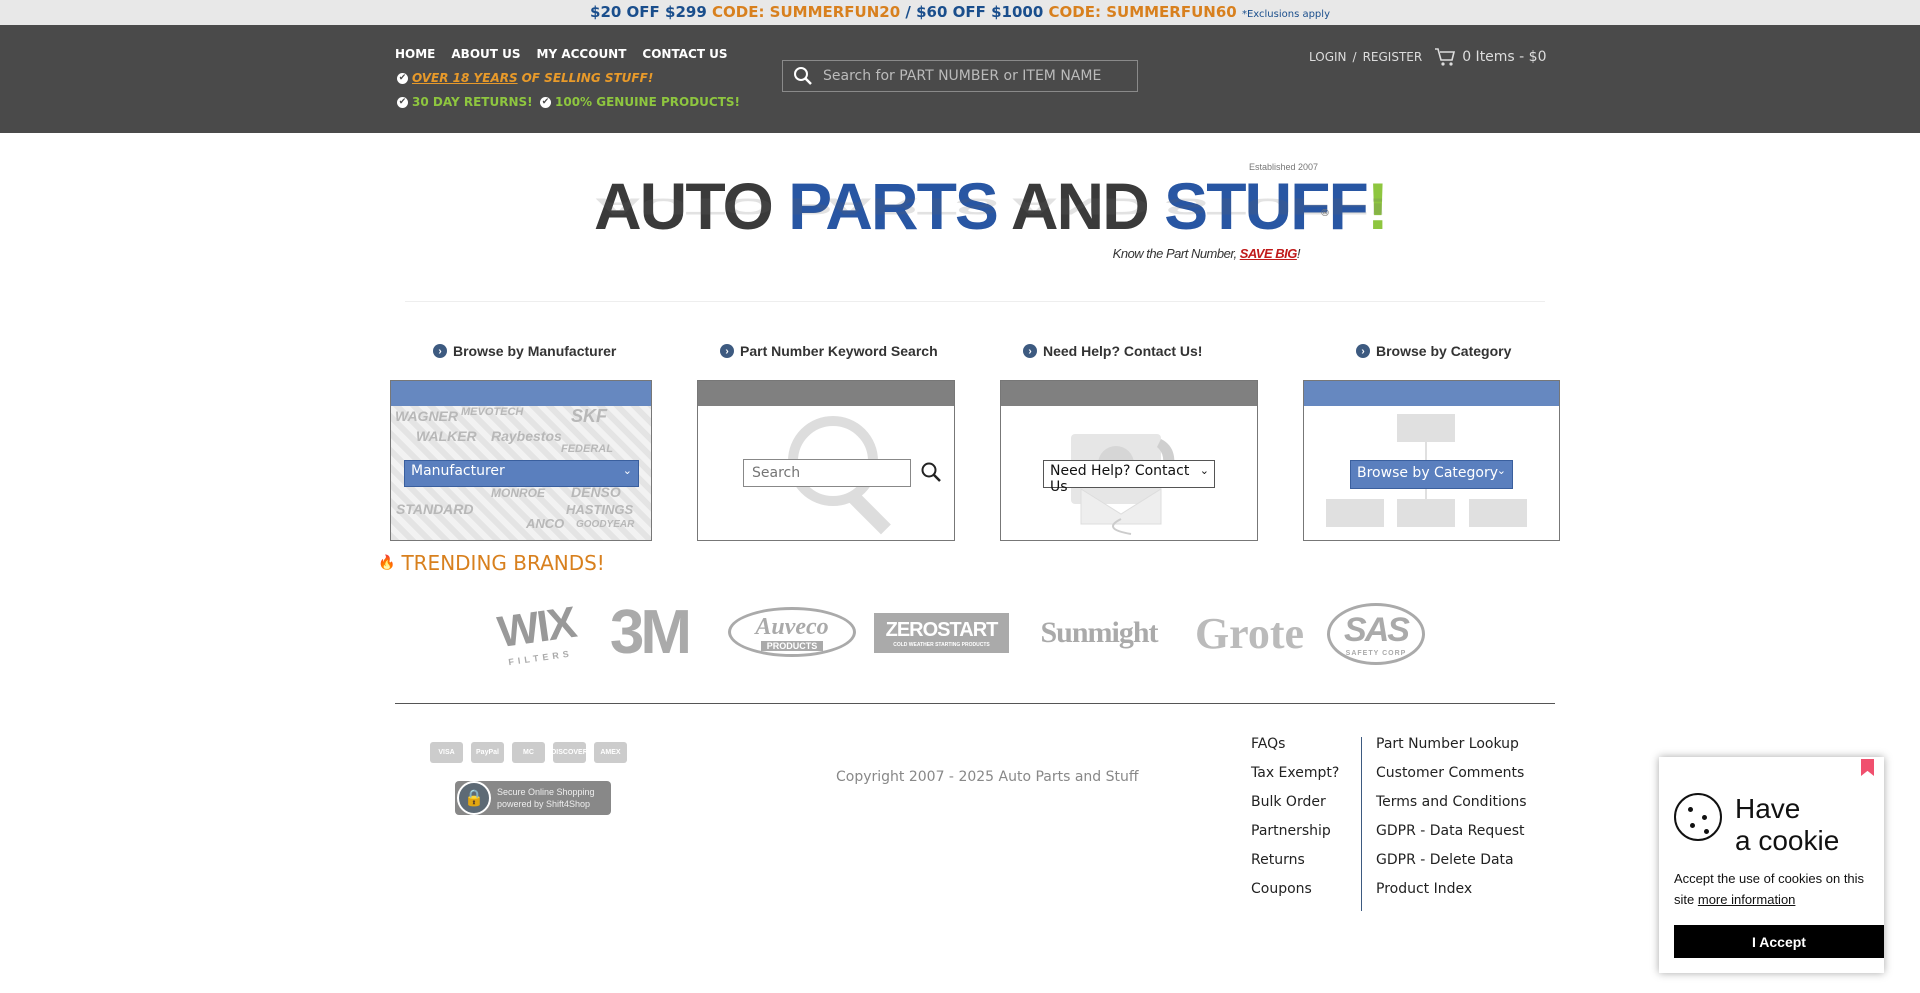 The width and height of the screenshot is (1920, 993). I want to click on bg-brand-walker: WALKER, so click(446, 436).